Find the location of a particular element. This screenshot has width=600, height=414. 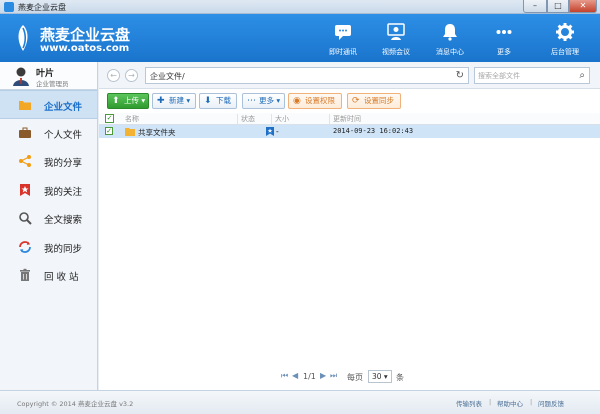

row-name: 共享文件夹 is located at coordinates (157, 132).